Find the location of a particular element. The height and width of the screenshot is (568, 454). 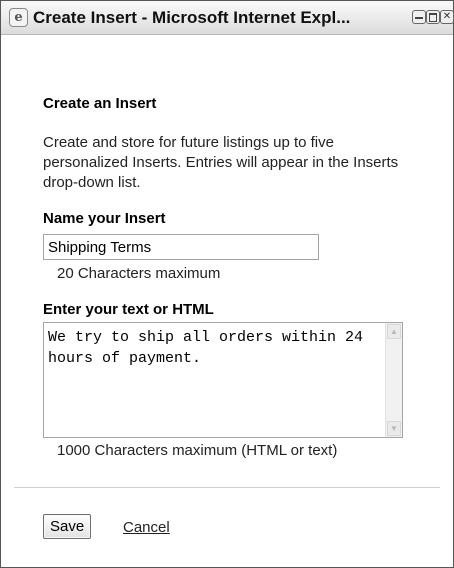

maximize-icon is located at coordinates (433, 17).